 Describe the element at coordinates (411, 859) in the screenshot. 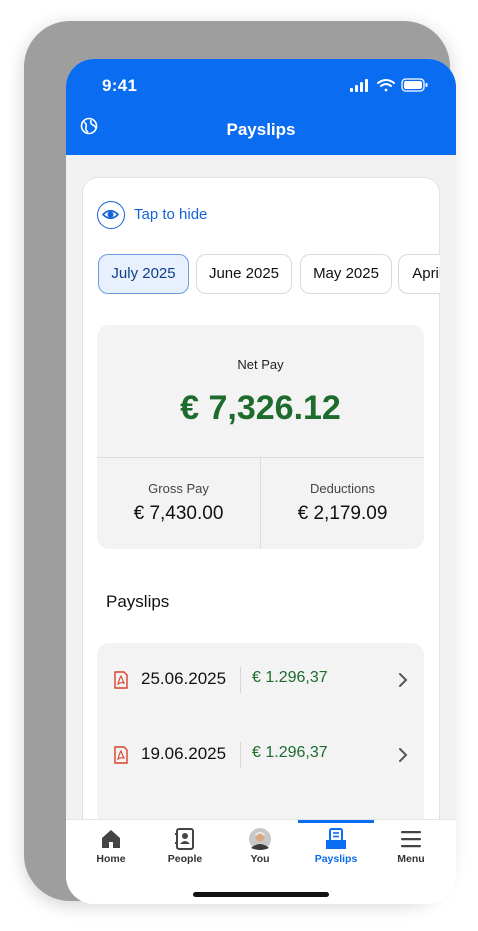

I see `tab-label: Menu` at that location.